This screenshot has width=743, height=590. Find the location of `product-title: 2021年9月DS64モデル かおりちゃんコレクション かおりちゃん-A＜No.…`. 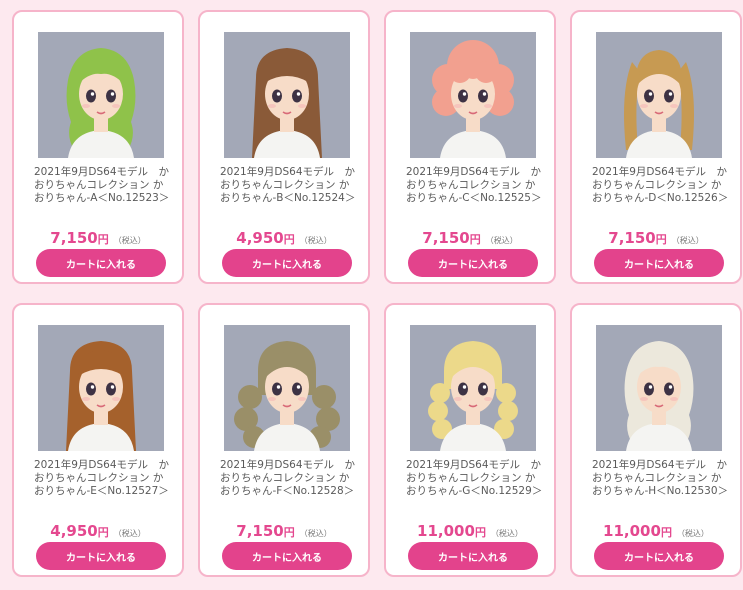

product-title: 2021年9月DS64モデル かおりちゃんコレクション かおりちゃん-A＜No.… is located at coordinates (103, 185).